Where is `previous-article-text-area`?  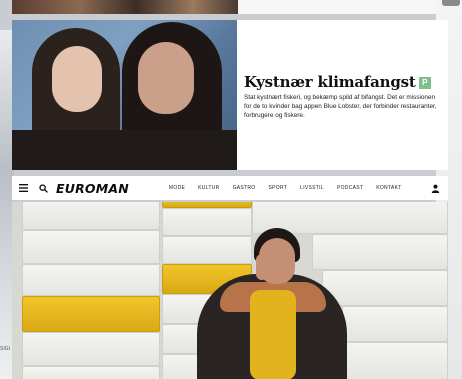 previous-article-text-area is located at coordinates (337, 7).